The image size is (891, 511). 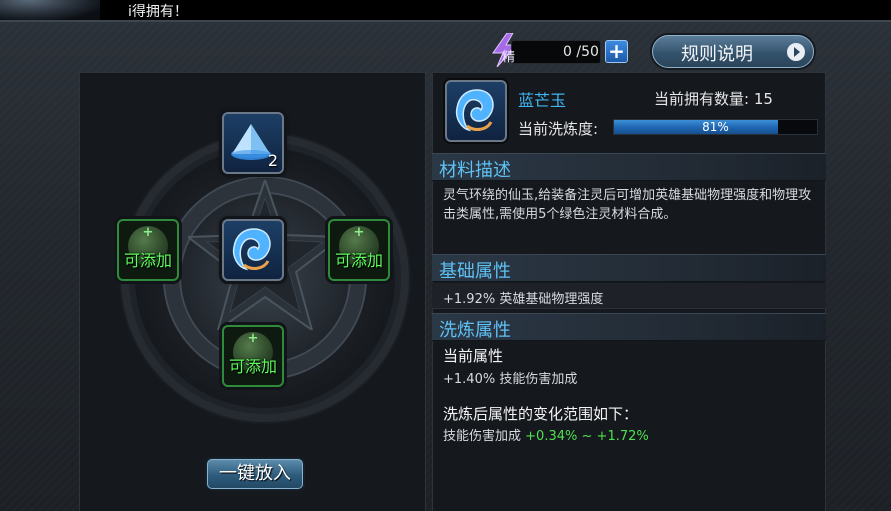 What do you see at coordinates (253, 356) in the screenshot?
I see `material-slot-bottom: + 可添加` at bounding box center [253, 356].